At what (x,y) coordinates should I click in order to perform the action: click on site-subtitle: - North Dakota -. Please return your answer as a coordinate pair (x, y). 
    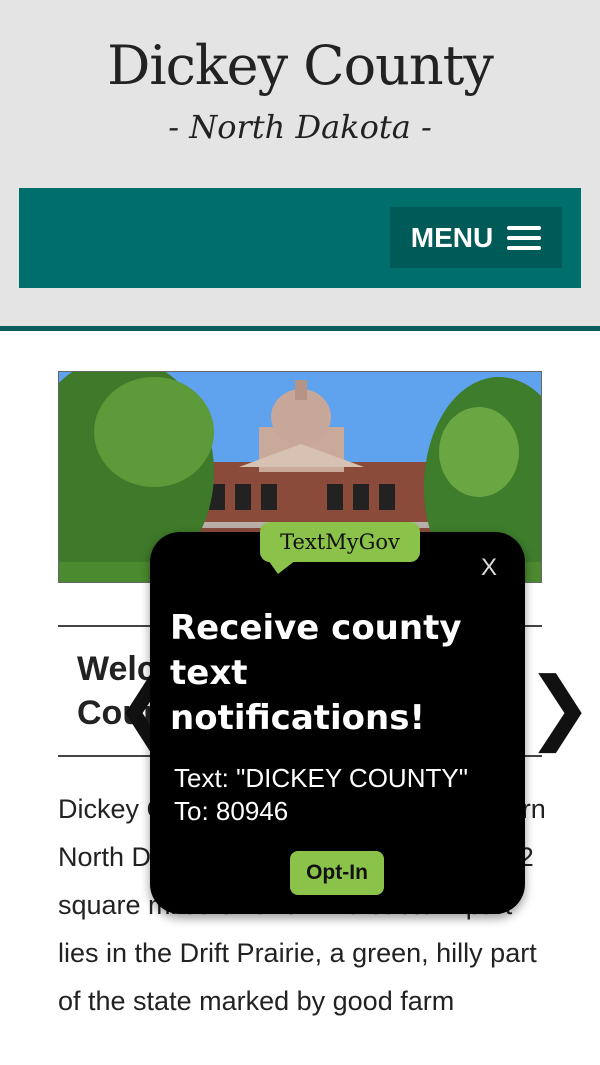
    Looking at the image, I should click on (300, 127).